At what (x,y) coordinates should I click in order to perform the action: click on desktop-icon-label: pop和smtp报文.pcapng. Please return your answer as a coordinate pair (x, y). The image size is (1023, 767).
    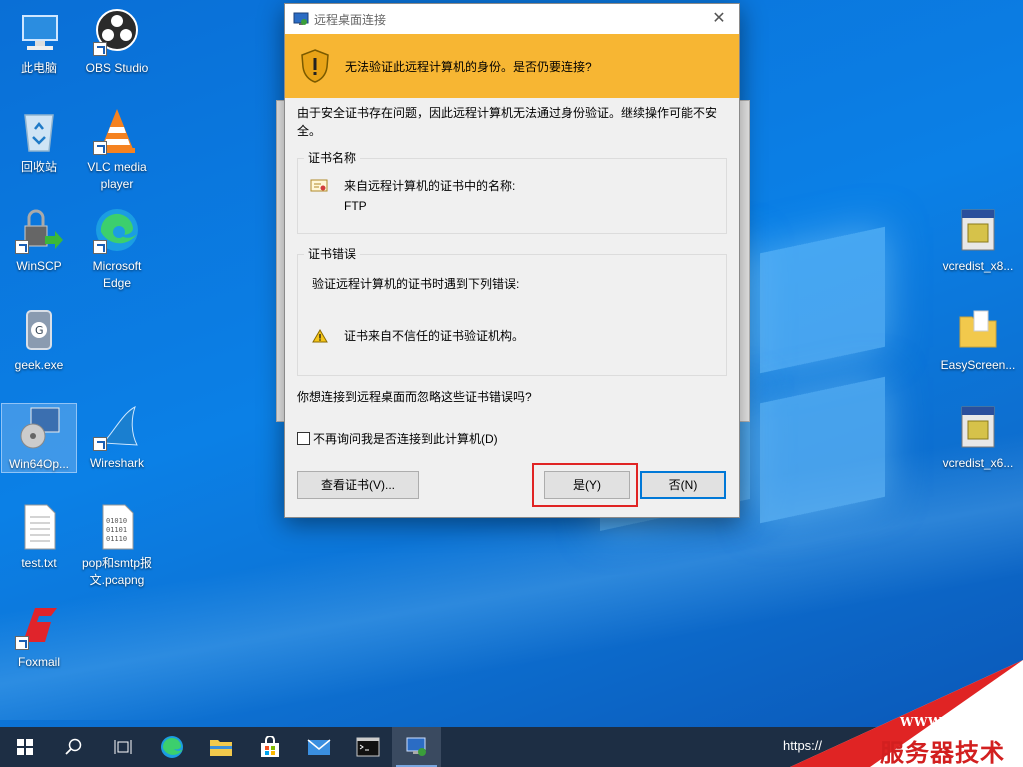
    Looking at the image, I should click on (117, 571).